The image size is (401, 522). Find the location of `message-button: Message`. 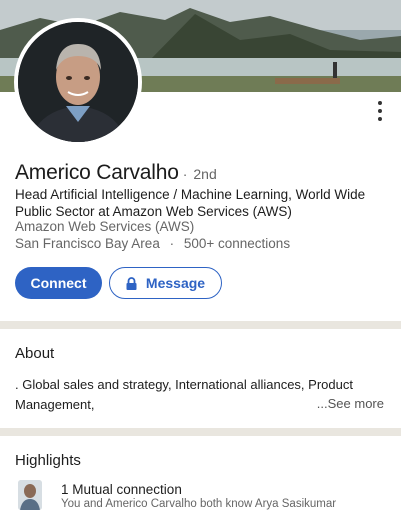

message-button: Message is located at coordinates (165, 283).